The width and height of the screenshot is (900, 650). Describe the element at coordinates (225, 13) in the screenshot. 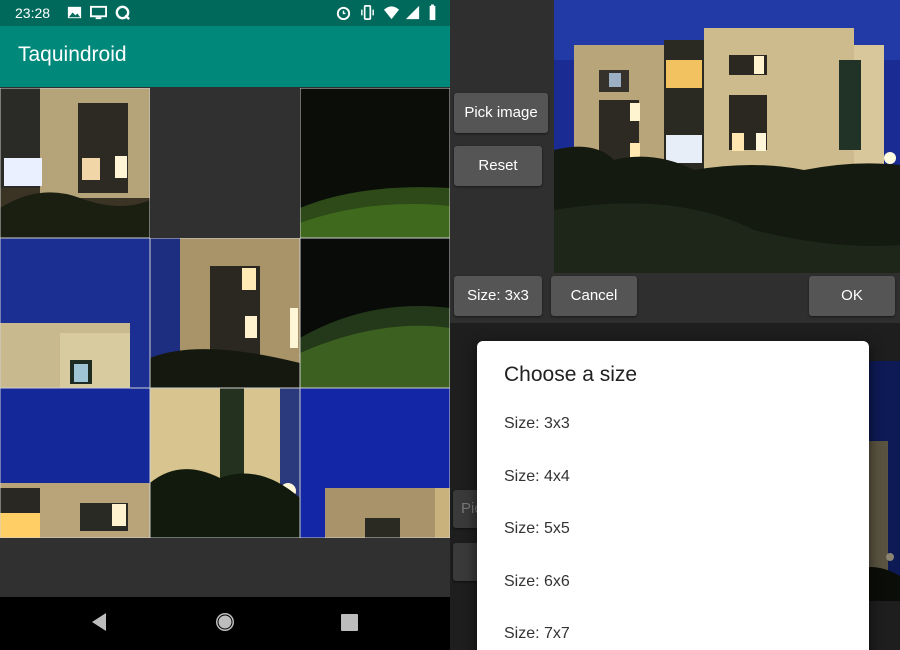

I see `status-bar: 23:28` at that location.